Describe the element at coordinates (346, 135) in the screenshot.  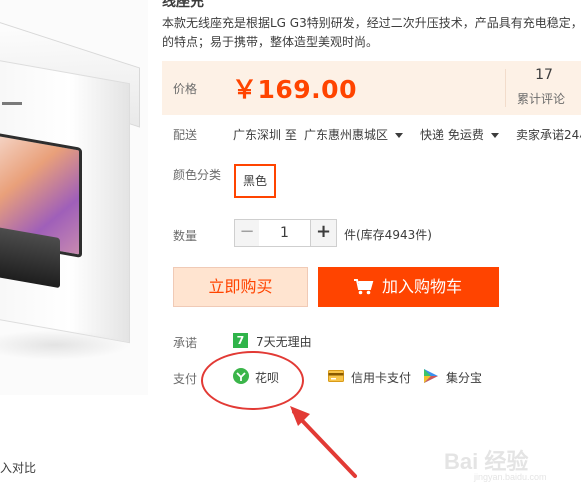
I see `shipping-destination: 广东惠州惠城区` at that location.